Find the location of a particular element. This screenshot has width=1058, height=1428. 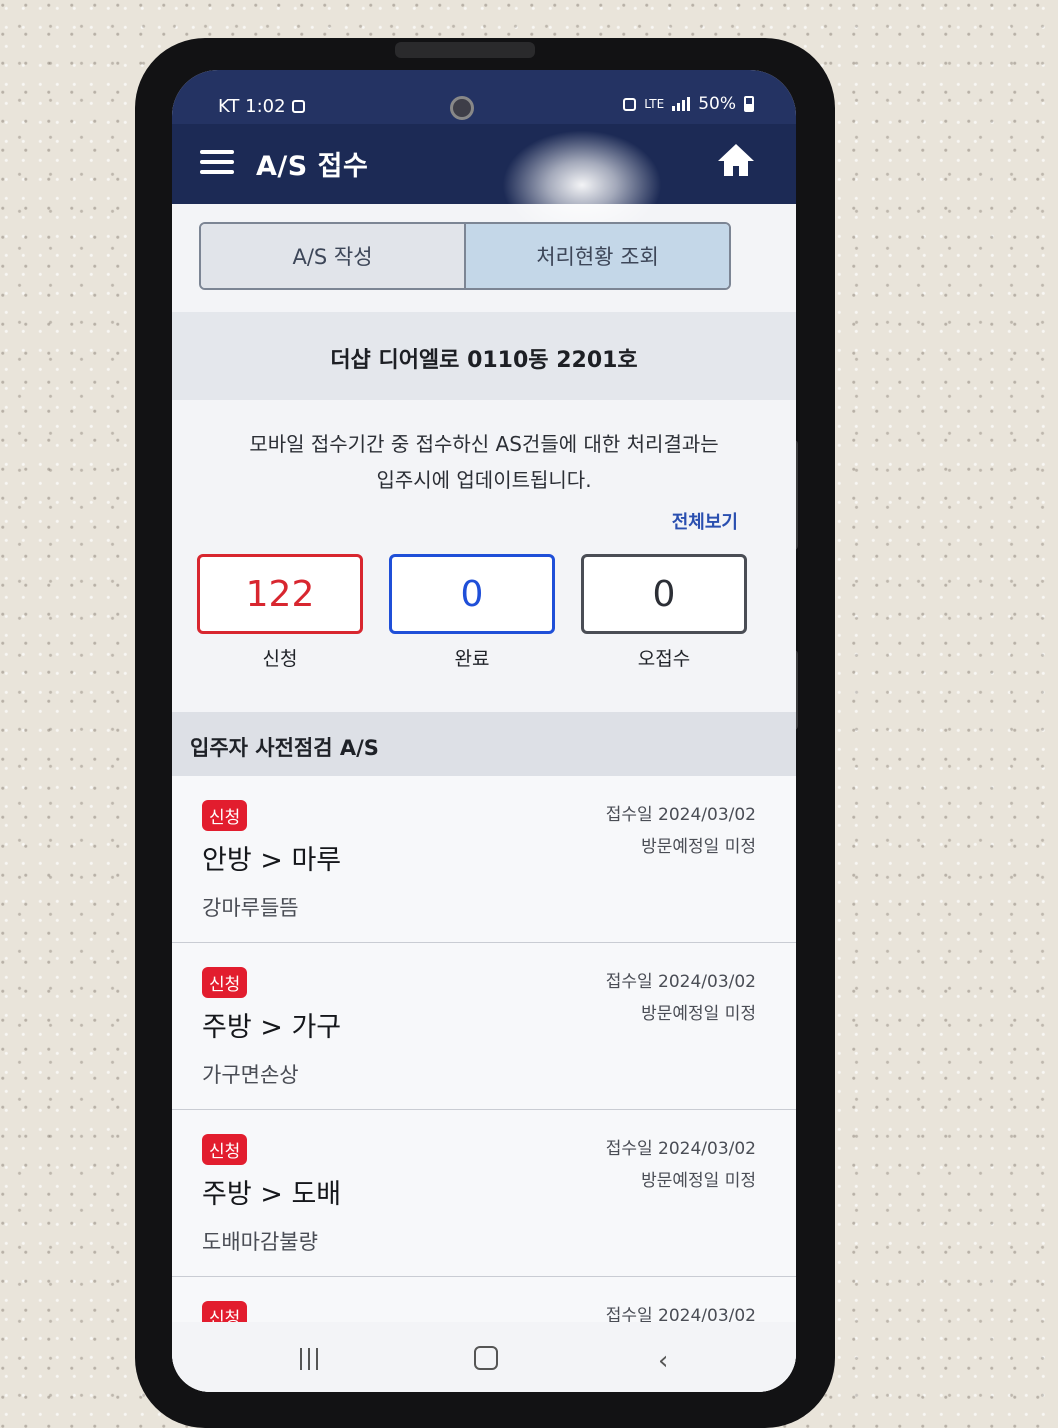

tab-bar: A/S 작성 처리현황 조회 is located at coordinates (465, 256).